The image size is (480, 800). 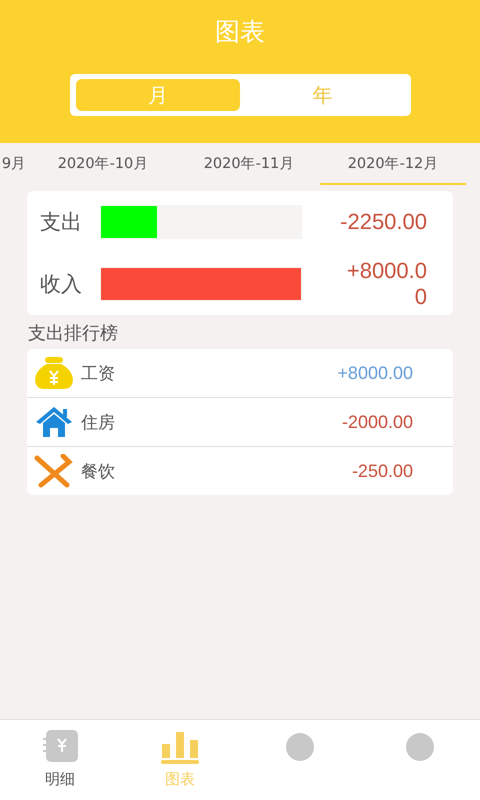 What do you see at coordinates (103, 164) in the screenshot?
I see `month-tab: 2020年-10月` at bounding box center [103, 164].